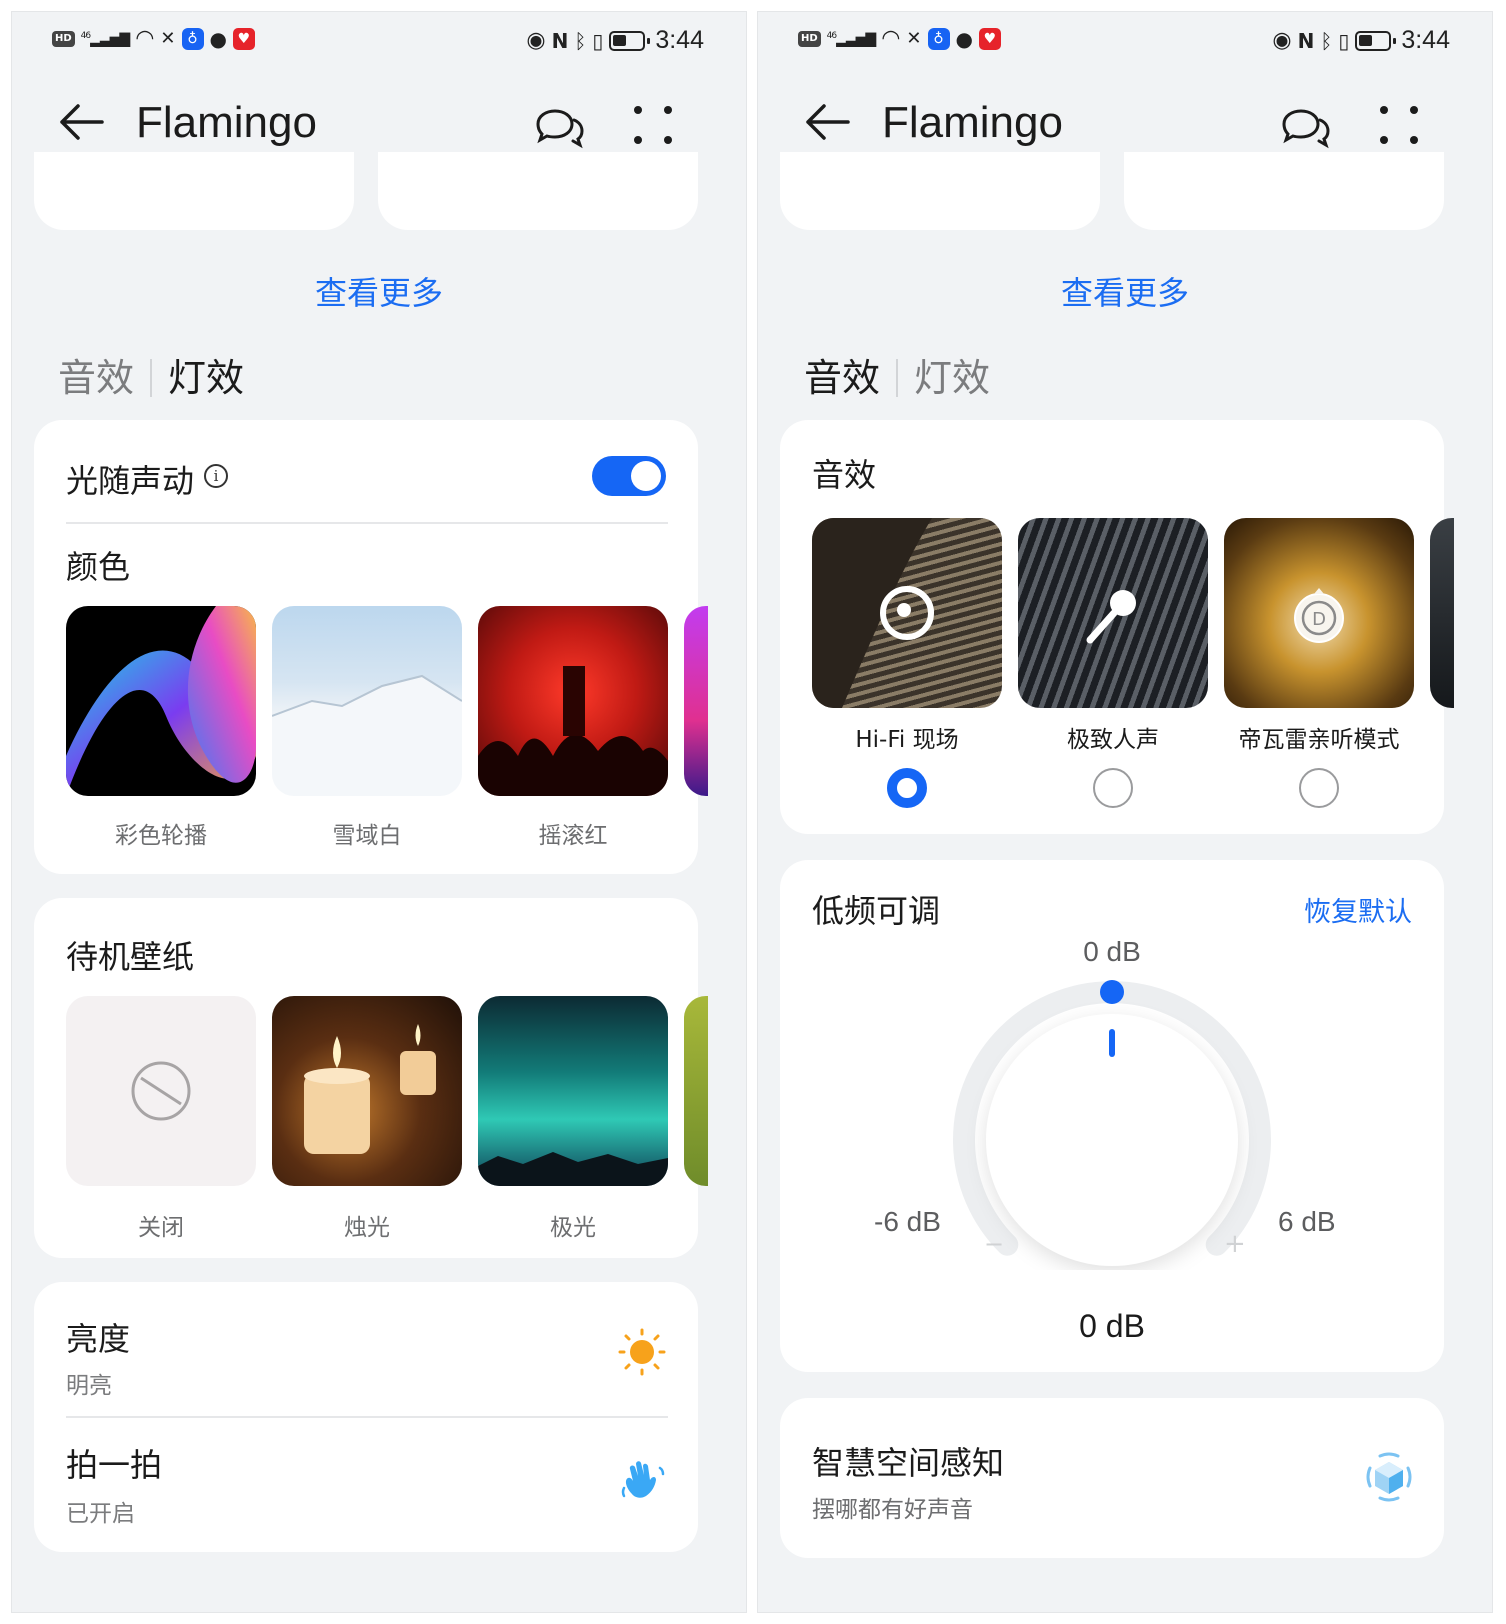  Describe the element at coordinates (366, 1485) in the screenshot. I see `tap-row: 拍一拍 已开启` at that location.